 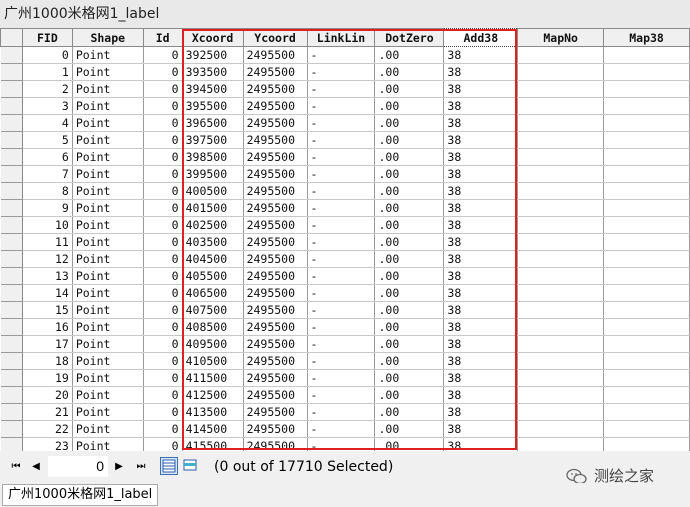 I want to click on table-row: 5 Point 0 397500 2495500- .00 38, so click(x=345, y=140).